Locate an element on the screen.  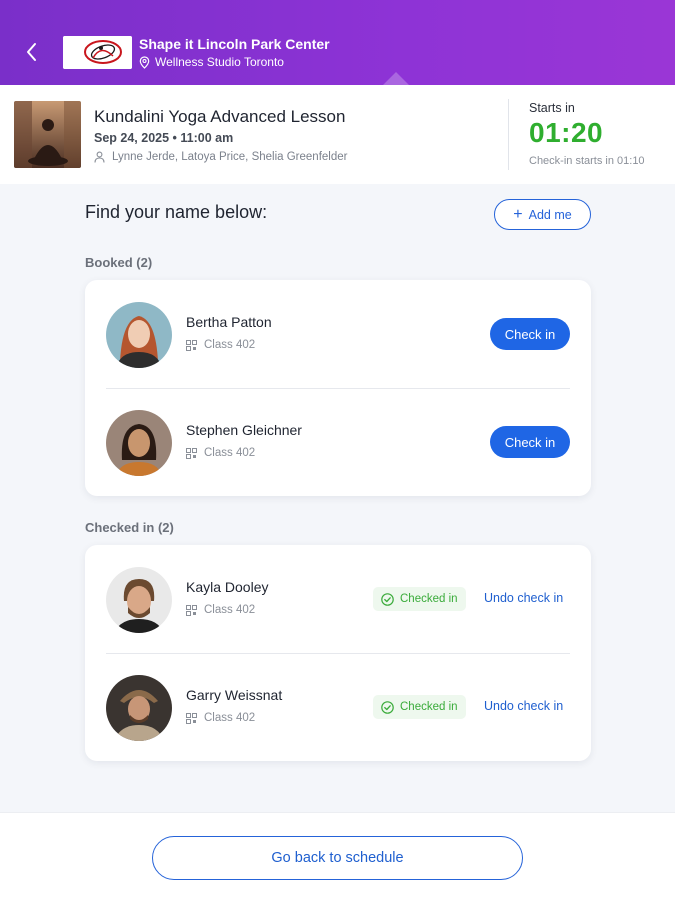
lesson-thumbnail is located at coordinates (47, 134).